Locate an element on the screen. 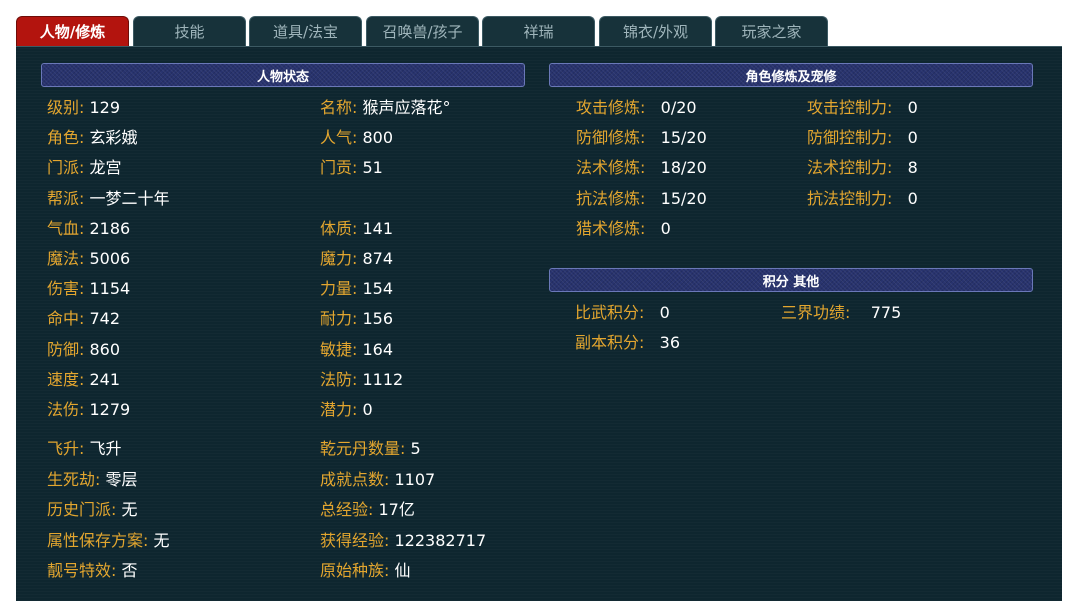  stat-popularity: 人气: 800 is located at coordinates (357, 137).